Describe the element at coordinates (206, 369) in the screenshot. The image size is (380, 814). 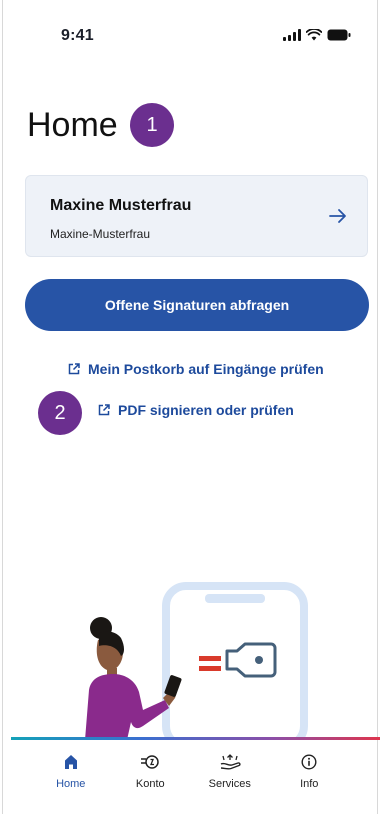
I see `postkorb-link-label: Mein Postkorb auf Eingänge prüfen` at that location.